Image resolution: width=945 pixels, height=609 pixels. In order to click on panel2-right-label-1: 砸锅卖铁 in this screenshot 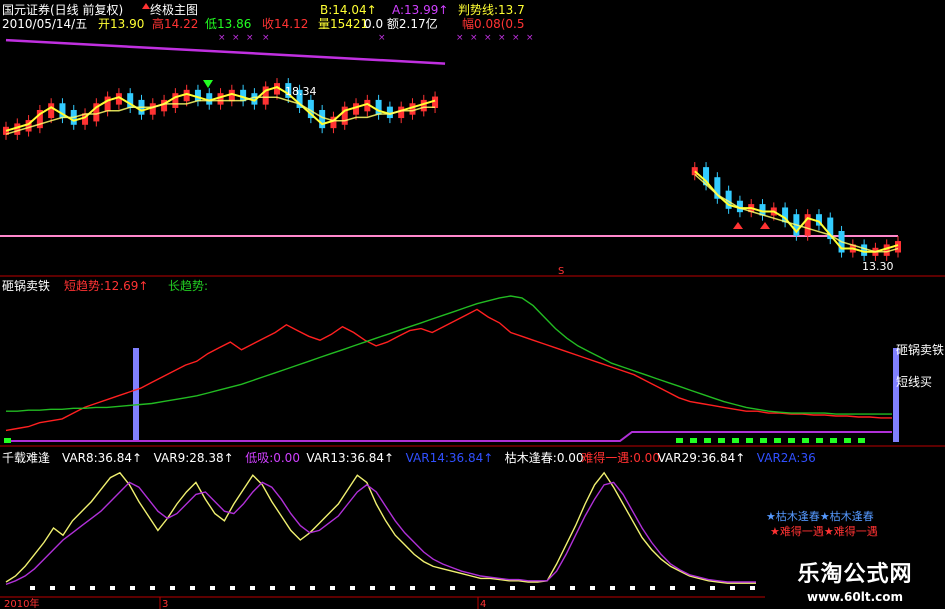, I will do `click(920, 349)`.